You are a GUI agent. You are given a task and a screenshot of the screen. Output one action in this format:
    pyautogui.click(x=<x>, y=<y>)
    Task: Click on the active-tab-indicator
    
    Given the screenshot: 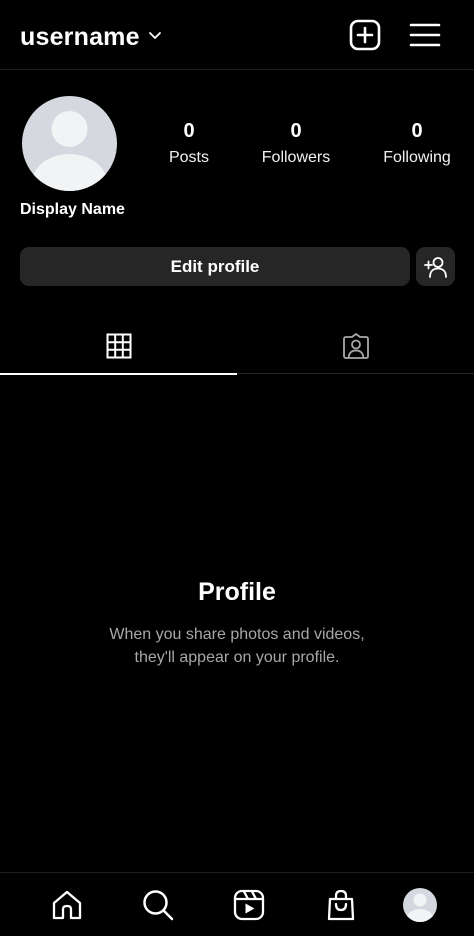 What is the action you would take?
    pyautogui.click(x=118, y=374)
    